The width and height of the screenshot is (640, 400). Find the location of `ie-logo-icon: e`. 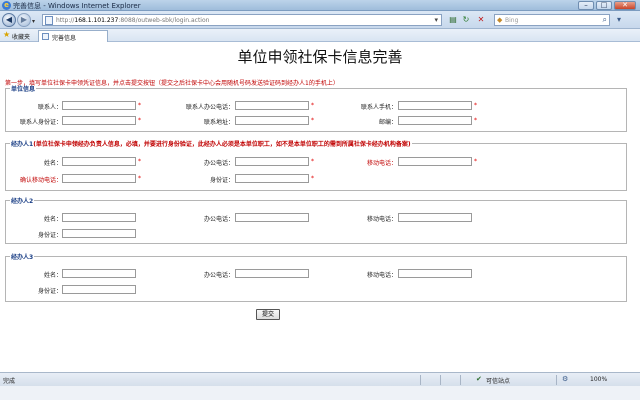

ie-logo-icon: e is located at coordinates (6, 5).